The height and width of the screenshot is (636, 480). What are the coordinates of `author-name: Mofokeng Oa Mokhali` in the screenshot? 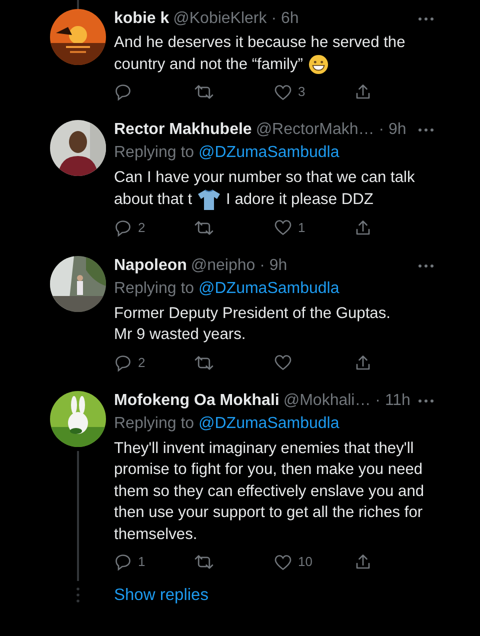 It's located at (197, 400).